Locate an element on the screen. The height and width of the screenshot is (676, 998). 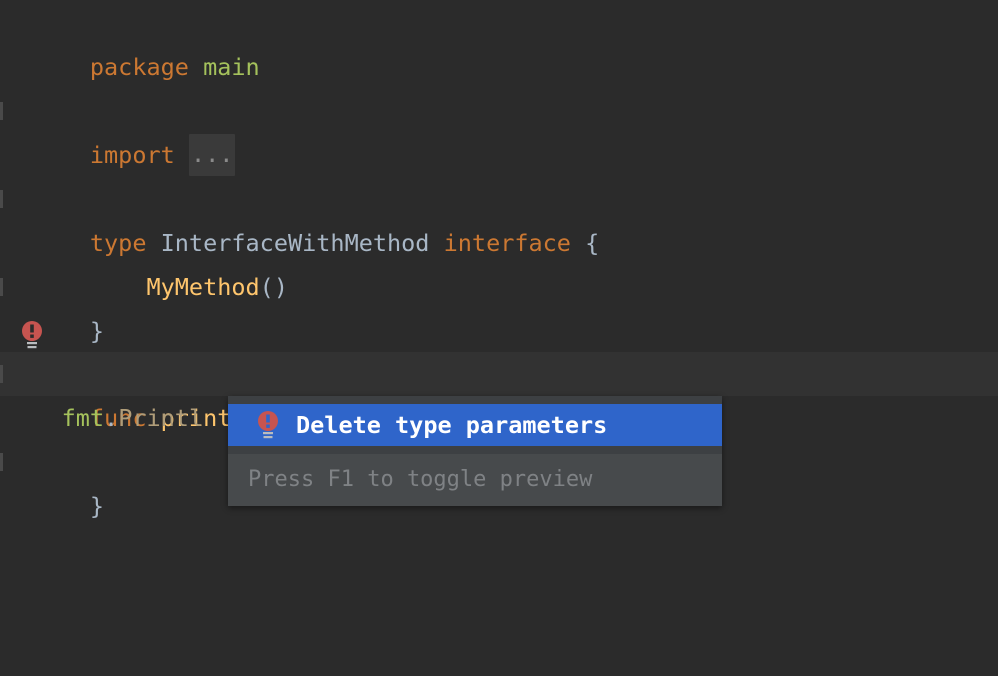
keyword-import: import is located at coordinates (132, 155).